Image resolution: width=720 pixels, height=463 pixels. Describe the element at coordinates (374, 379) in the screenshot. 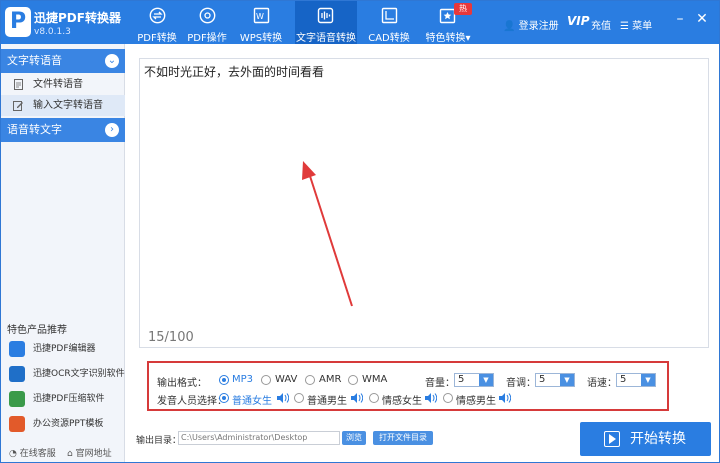

I see `format-wma-label: WMA` at that location.